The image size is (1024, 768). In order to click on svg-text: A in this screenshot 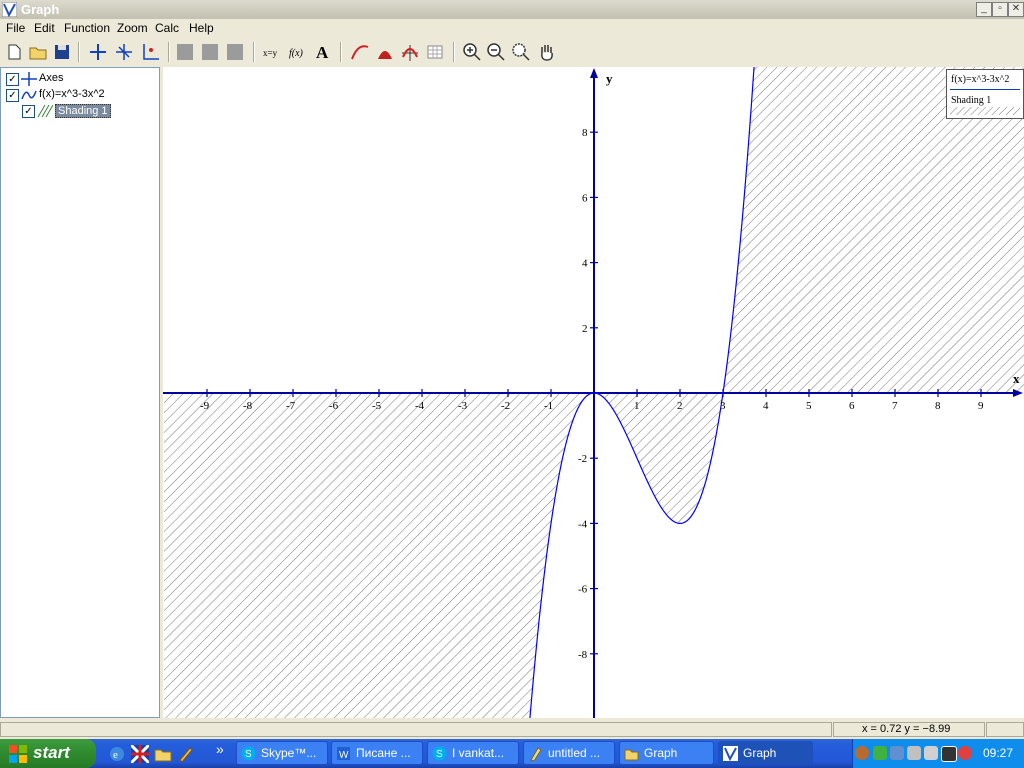, I will do `click(322, 52)`.